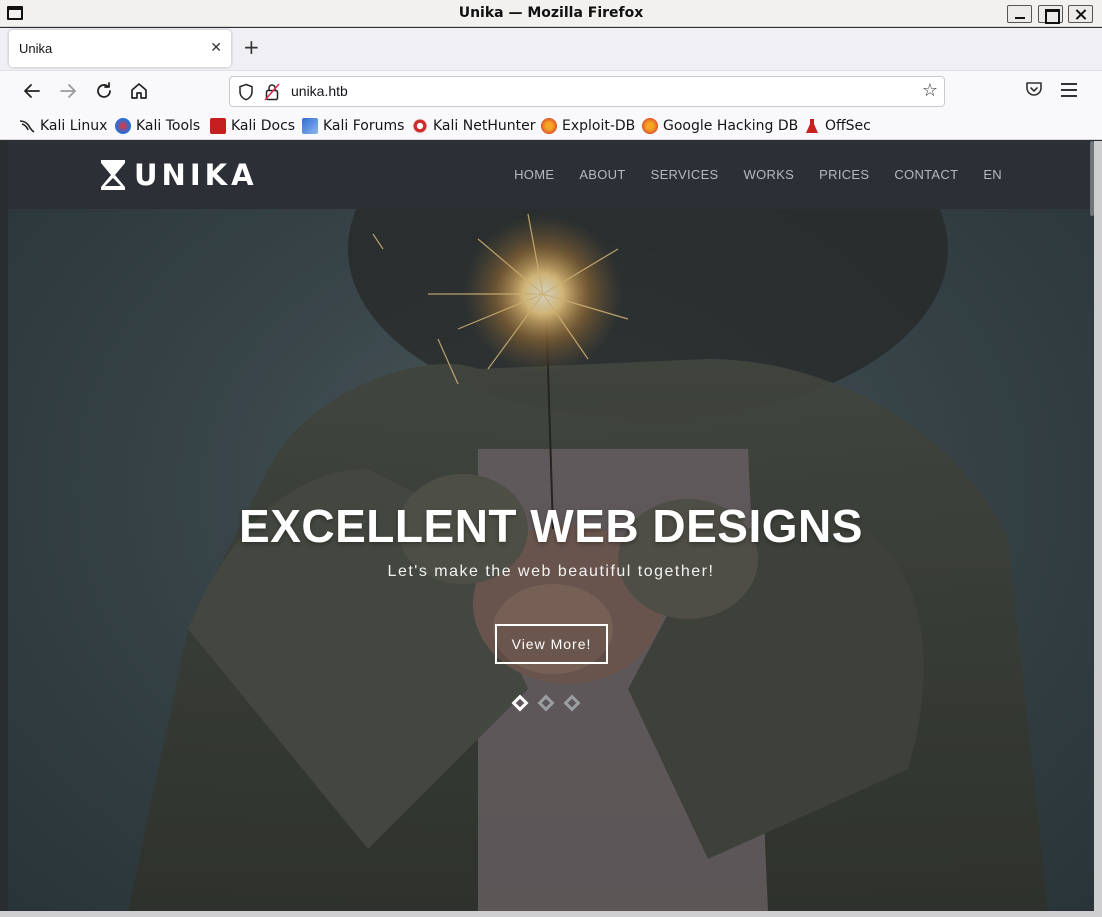 Image resolution: width=1102 pixels, height=917 pixels. What do you see at coordinates (534, 174) in the screenshot?
I see `nav-home: HOME` at bounding box center [534, 174].